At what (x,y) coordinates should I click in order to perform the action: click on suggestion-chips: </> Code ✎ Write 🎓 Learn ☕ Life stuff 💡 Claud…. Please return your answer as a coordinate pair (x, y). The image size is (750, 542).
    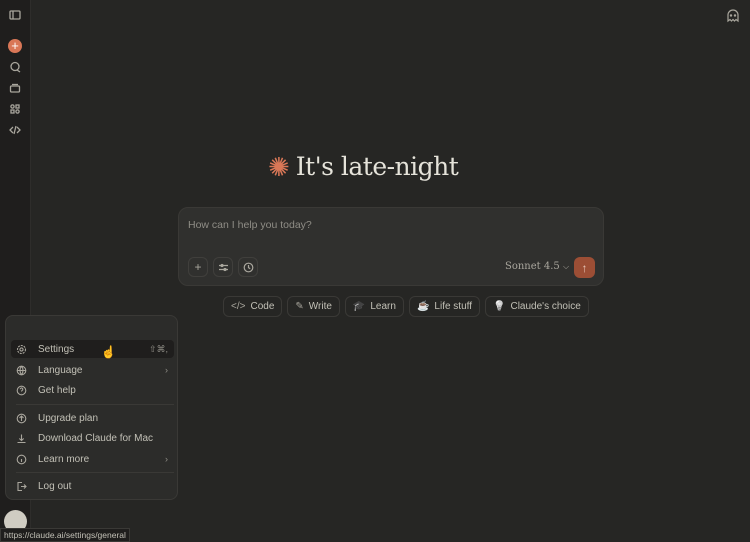
    Looking at the image, I should click on (406, 306).